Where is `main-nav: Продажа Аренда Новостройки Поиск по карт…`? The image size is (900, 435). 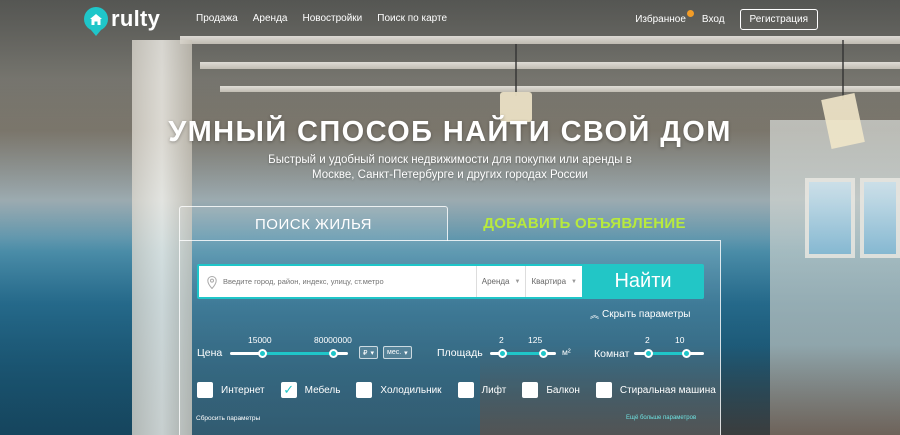 main-nav: Продажа Аренда Новостройки Поиск по карт… is located at coordinates (321, 18).